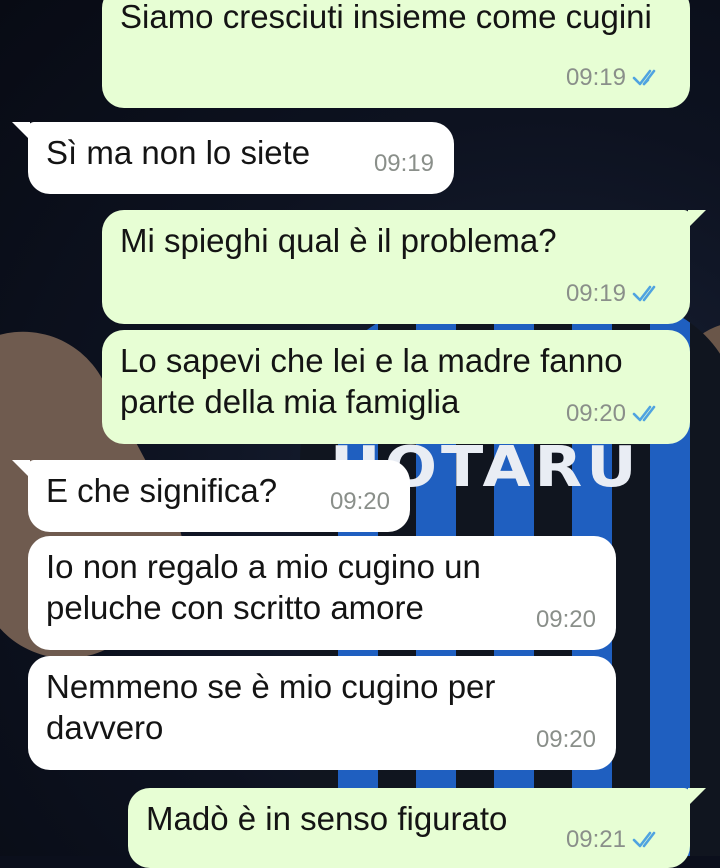 The width and height of the screenshot is (720, 868). I want to click on message-text: Mi spieghi qual è il problema?, so click(338, 240).